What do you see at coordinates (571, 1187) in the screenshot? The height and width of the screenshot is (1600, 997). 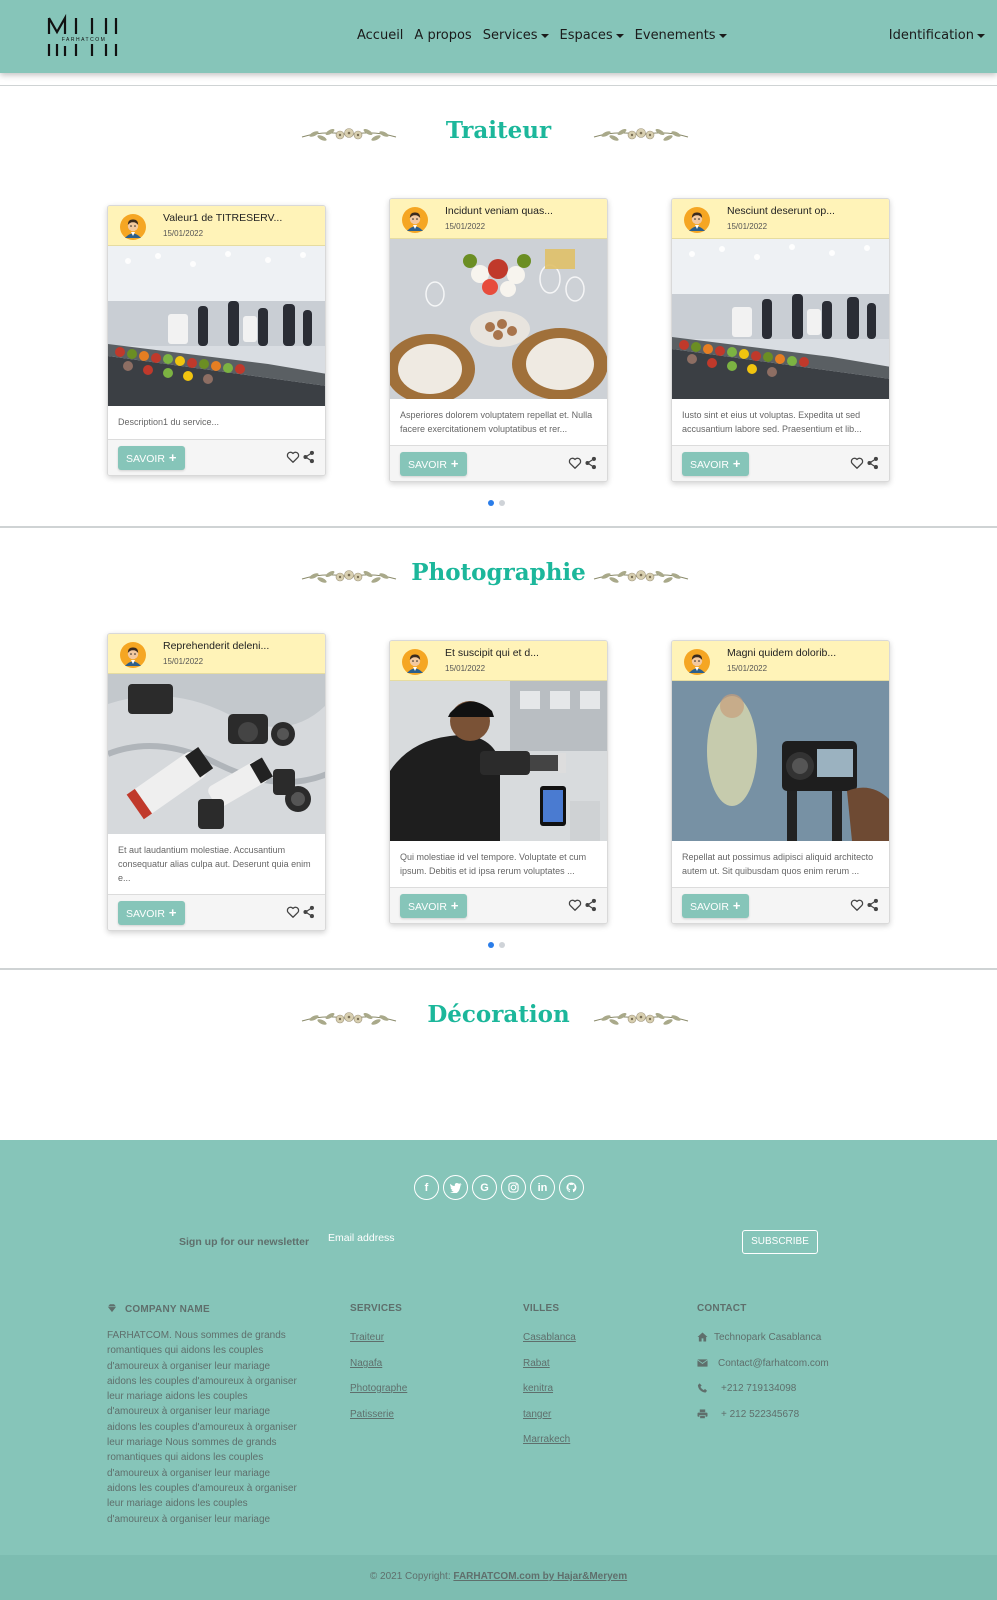 I see `github-icon` at bounding box center [571, 1187].